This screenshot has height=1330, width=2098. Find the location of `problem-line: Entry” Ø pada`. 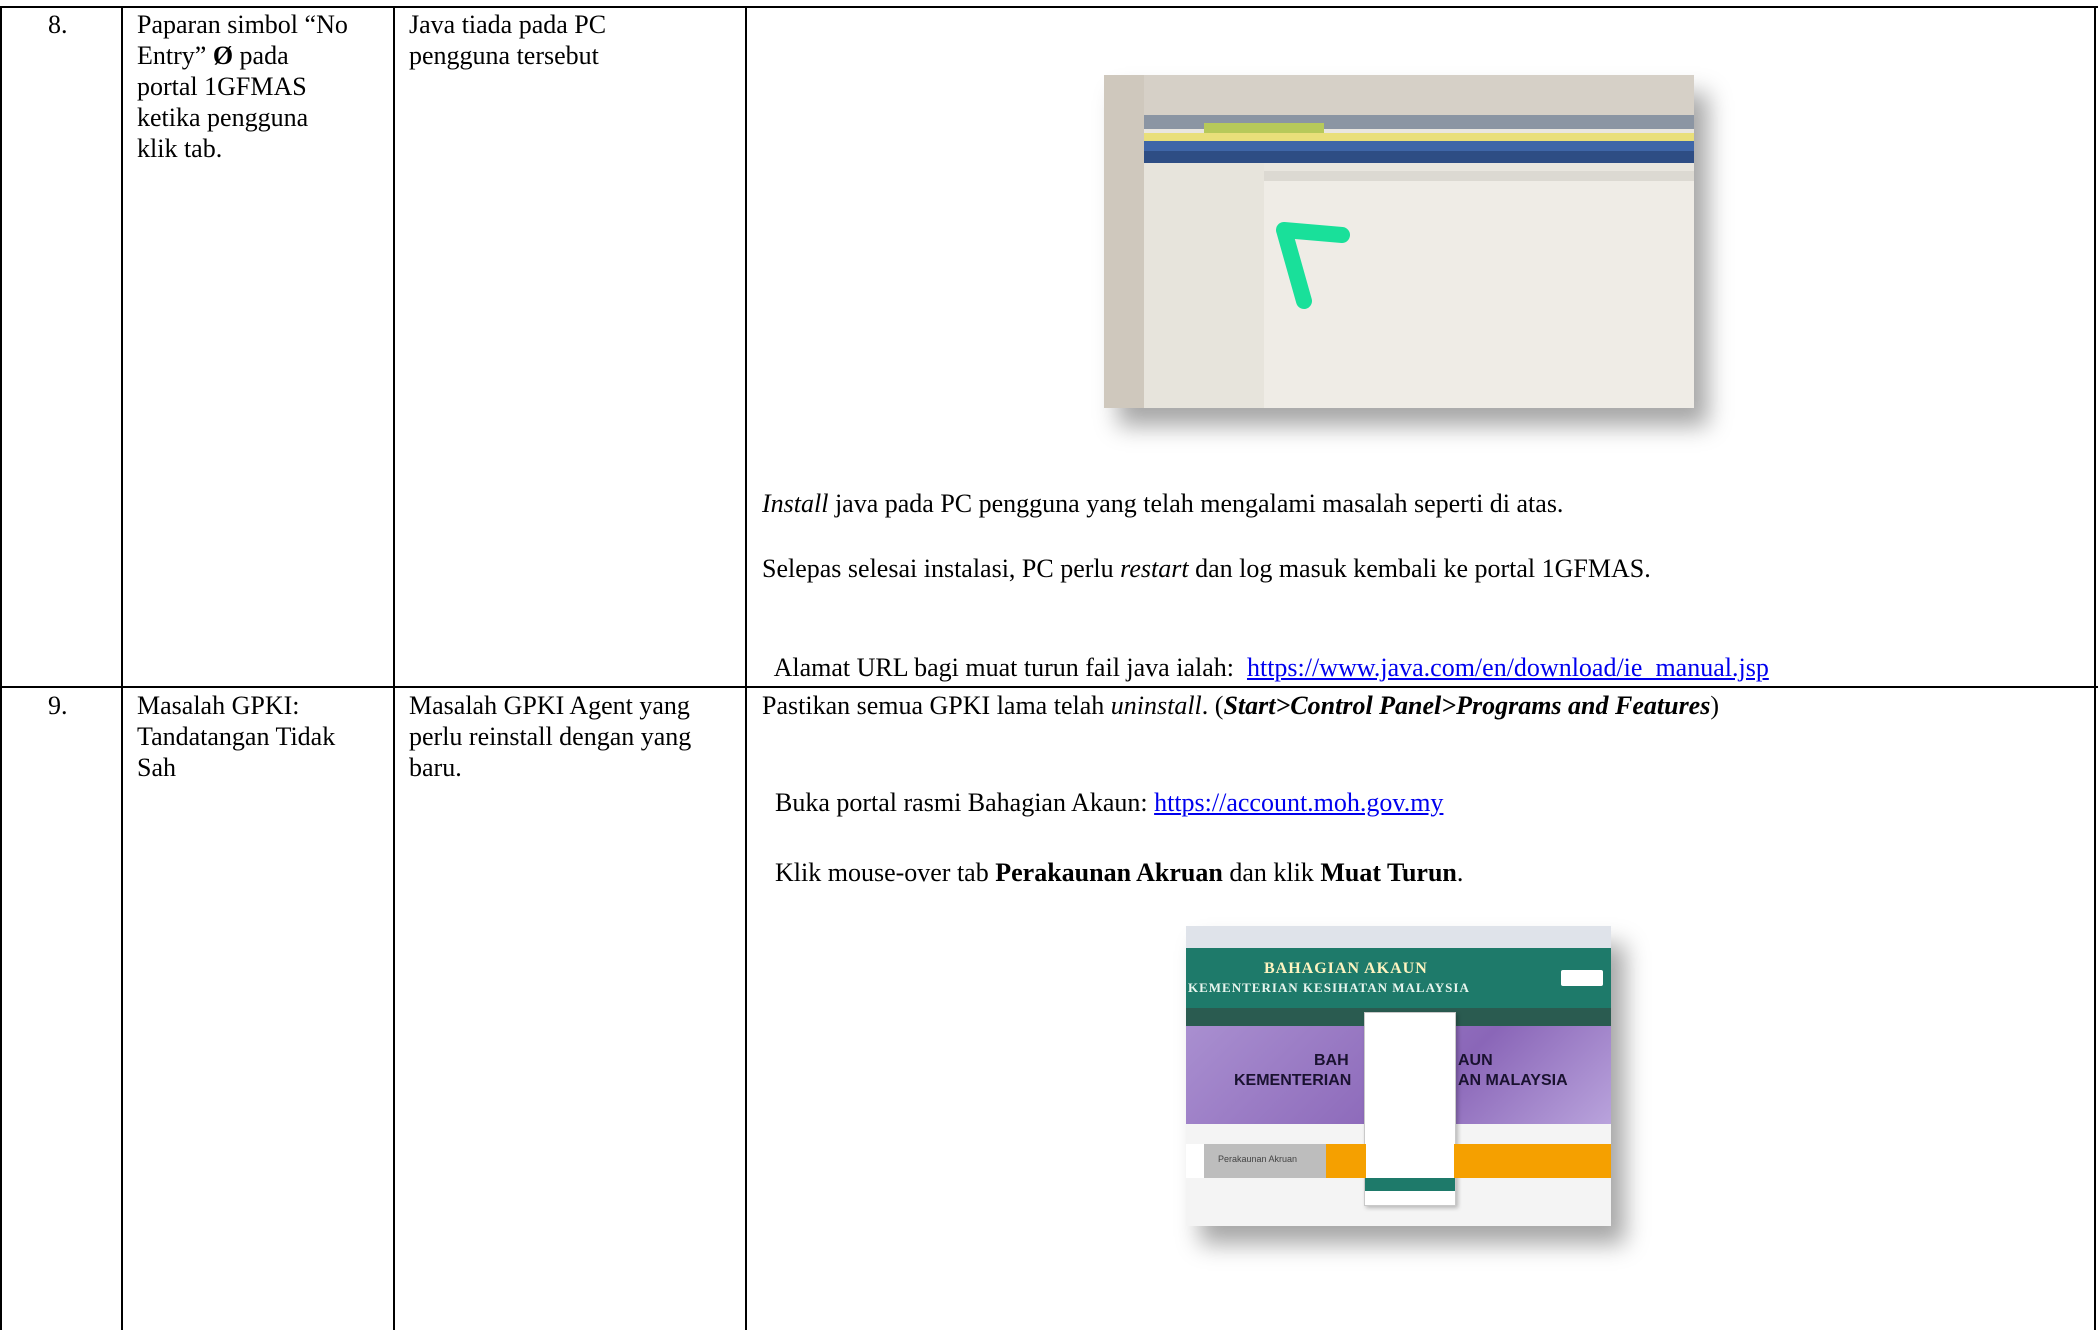

problem-line: Entry” Ø pada is located at coordinates (213, 55).